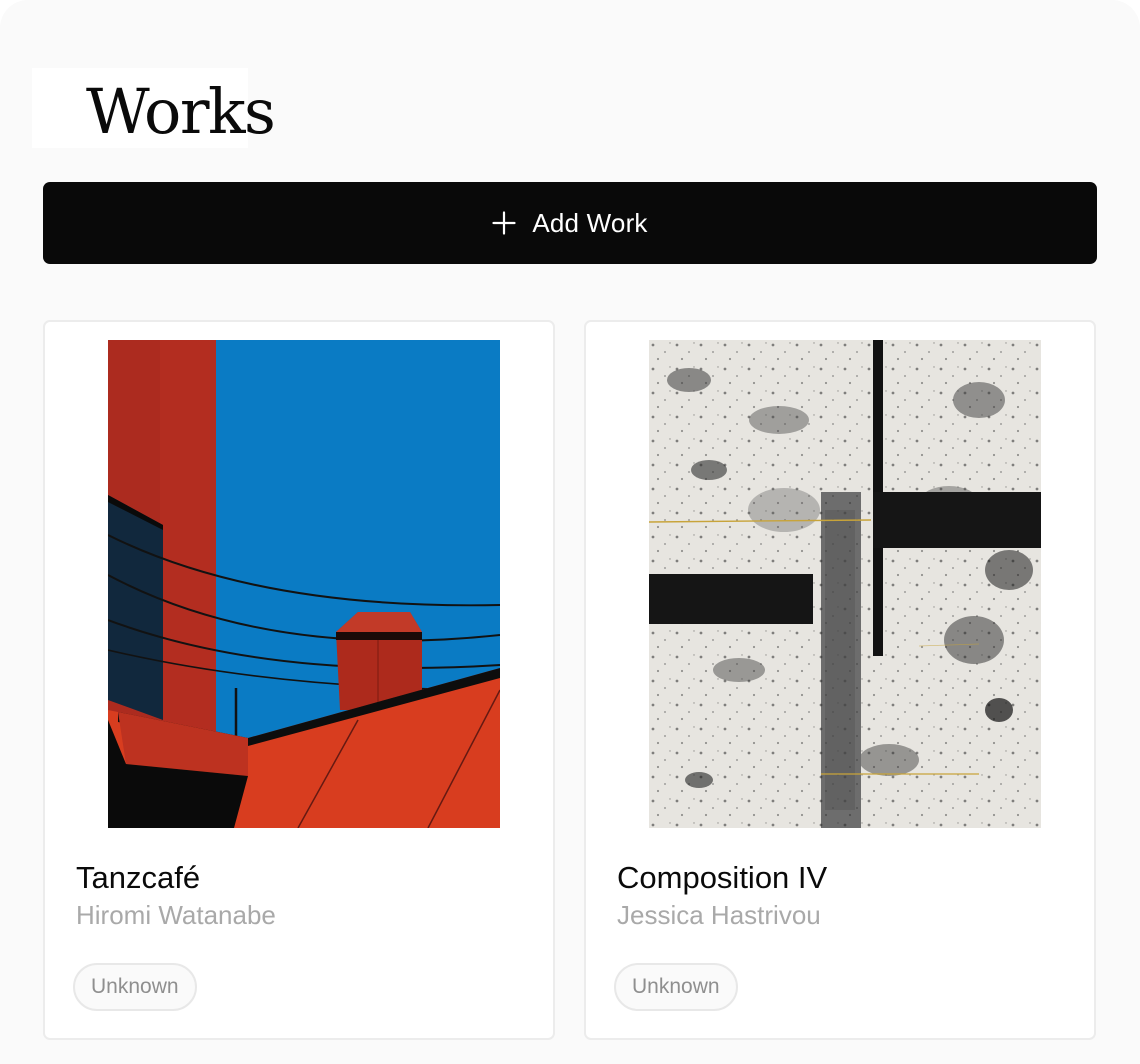  I want to click on page-title: Works, so click(181, 111).